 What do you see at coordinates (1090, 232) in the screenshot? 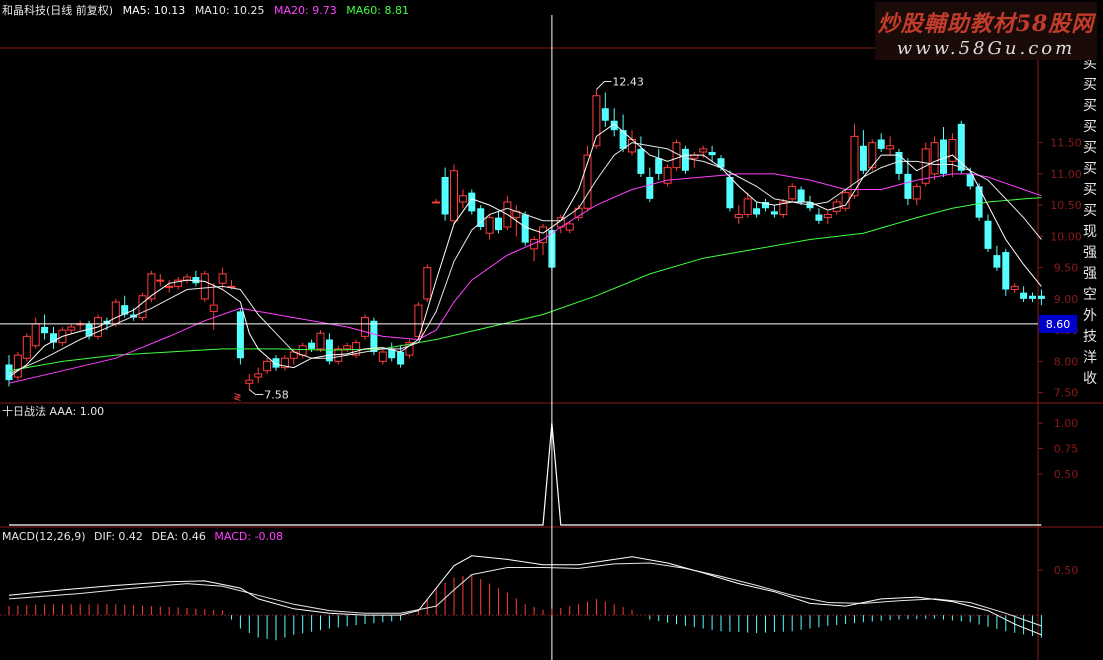
I see `side-text-glyph: 现` at bounding box center [1090, 232].